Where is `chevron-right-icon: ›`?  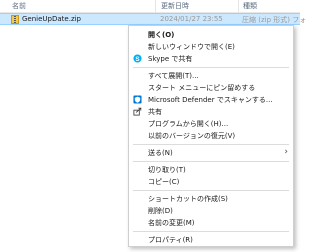
chevron-right-icon: › is located at coordinates (286, 152).